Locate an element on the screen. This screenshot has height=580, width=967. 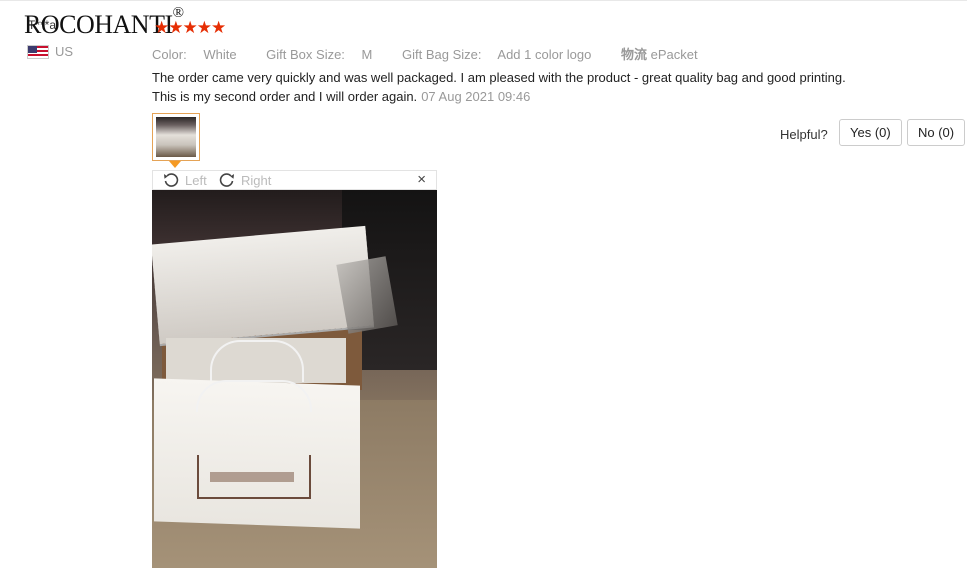
shipping-method: ePacket is located at coordinates (674, 54).